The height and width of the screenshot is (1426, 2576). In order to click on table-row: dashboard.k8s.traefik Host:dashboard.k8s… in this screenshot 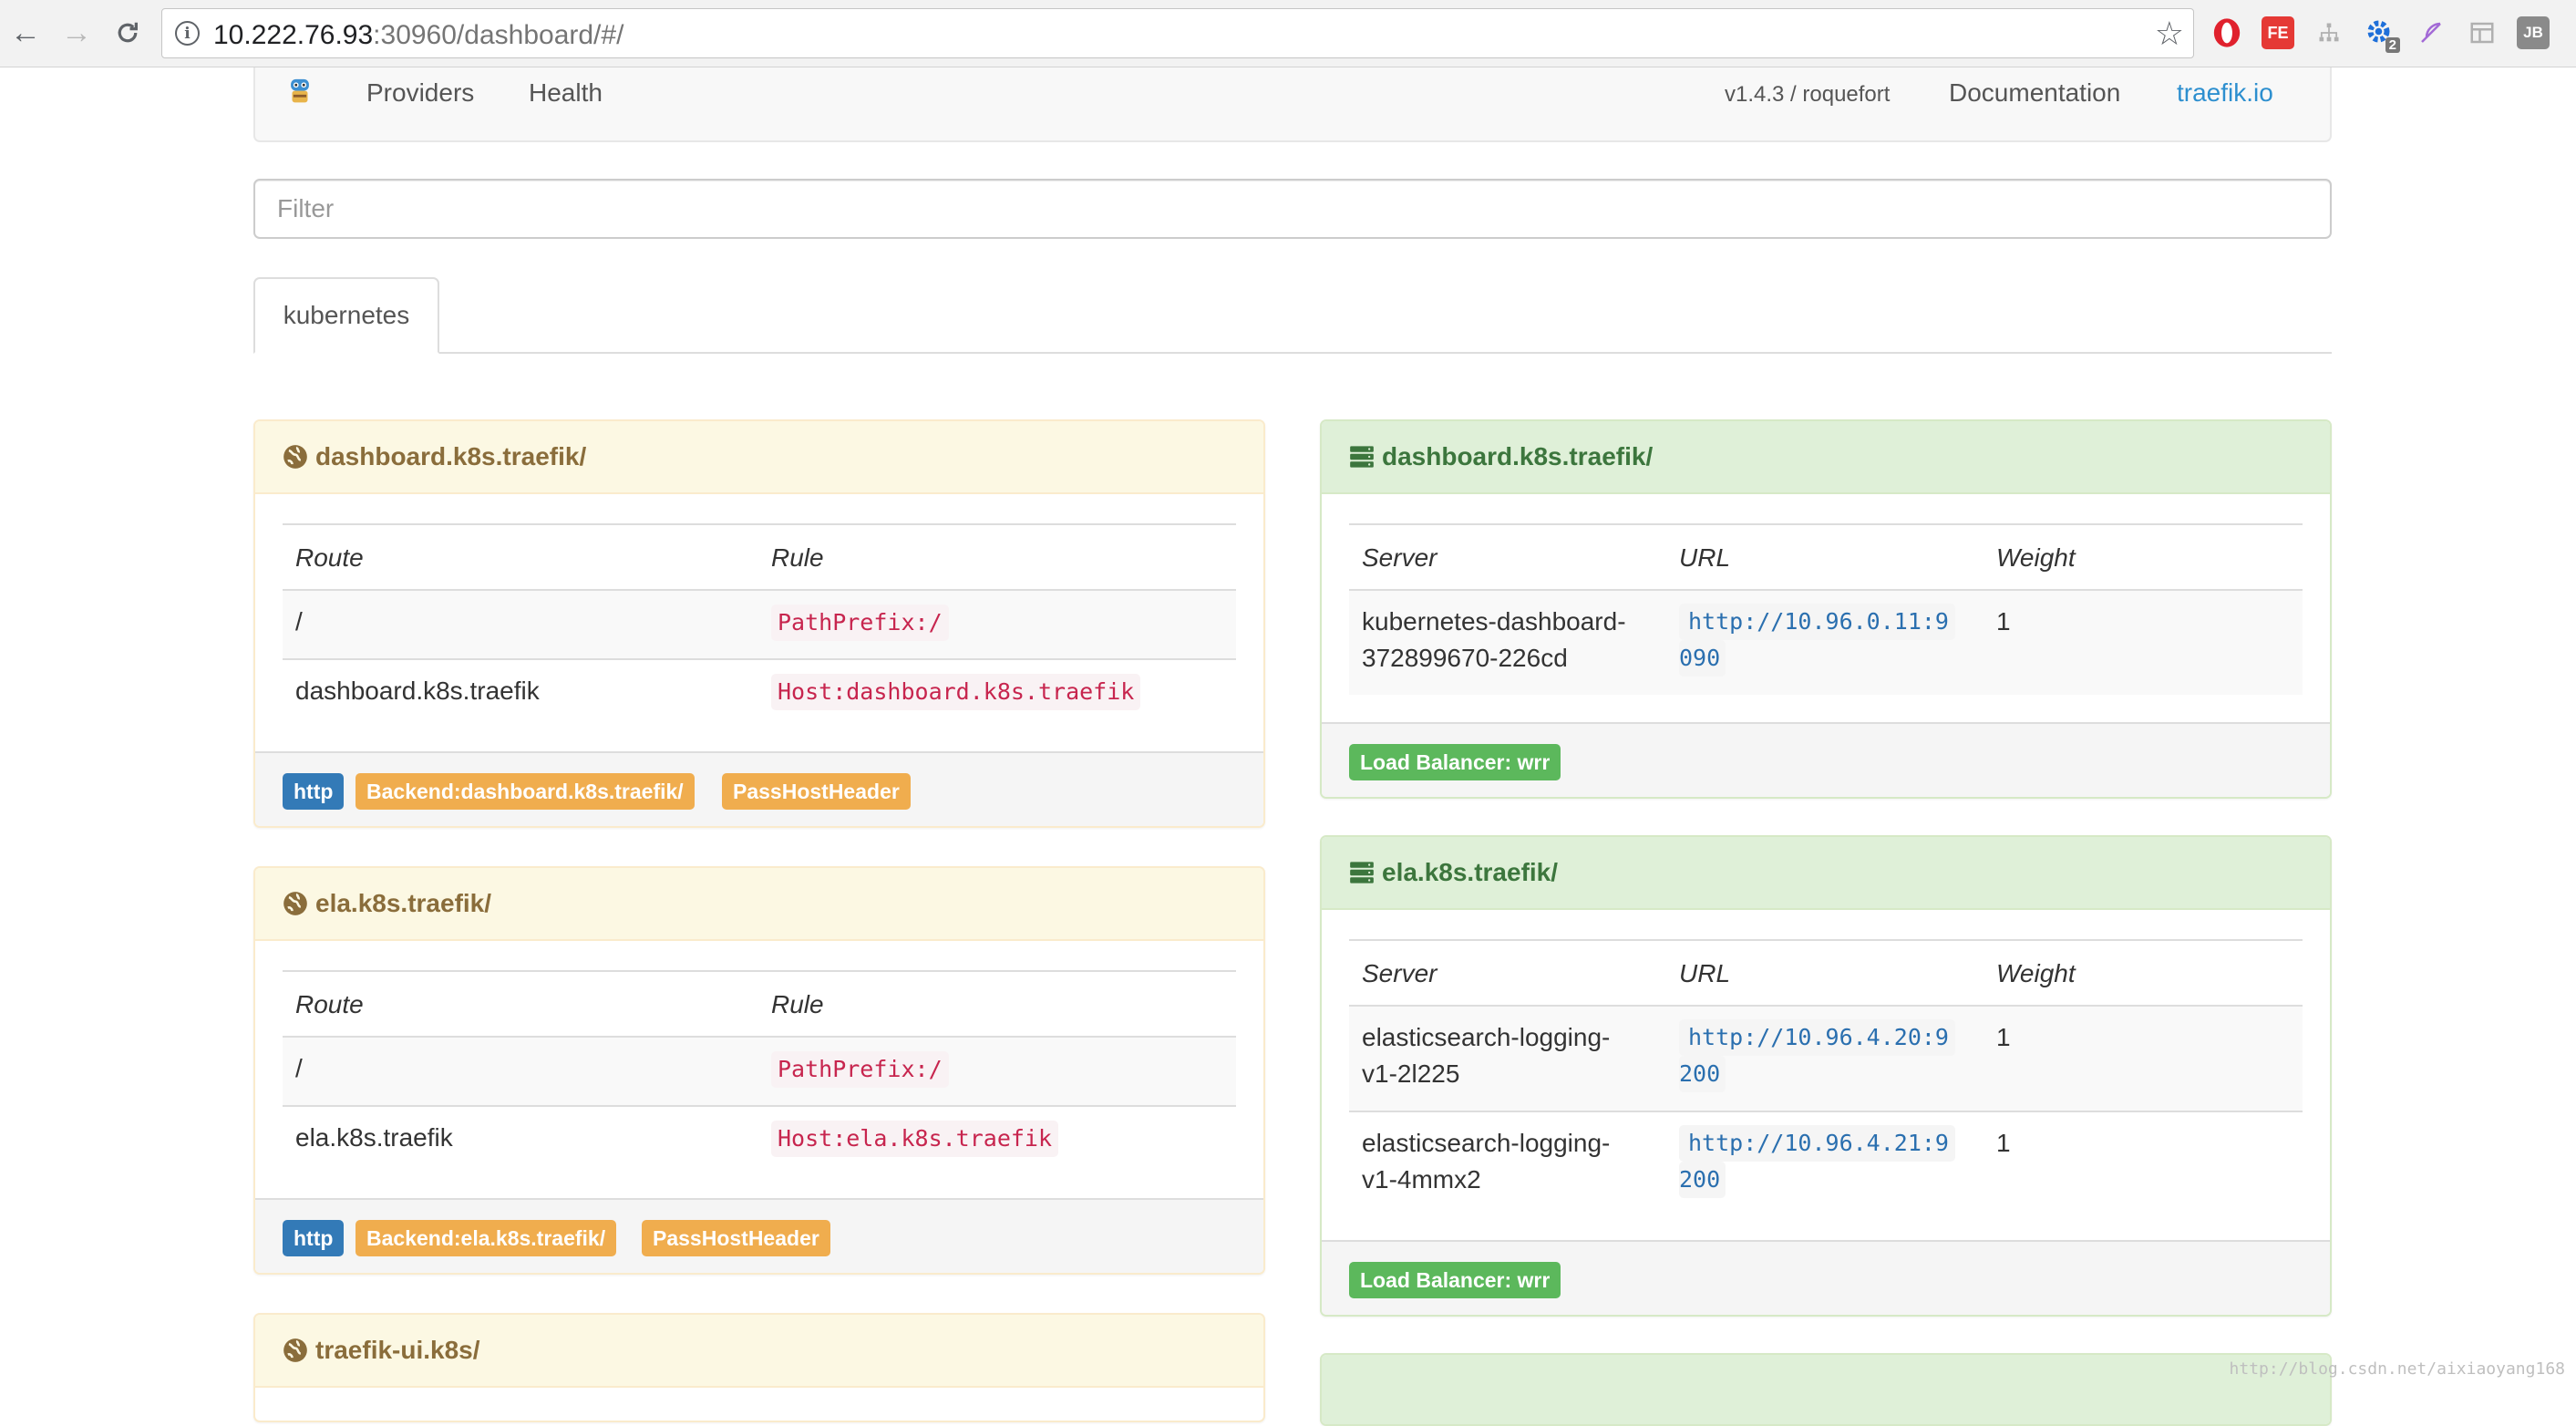, I will do `click(759, 692)`.